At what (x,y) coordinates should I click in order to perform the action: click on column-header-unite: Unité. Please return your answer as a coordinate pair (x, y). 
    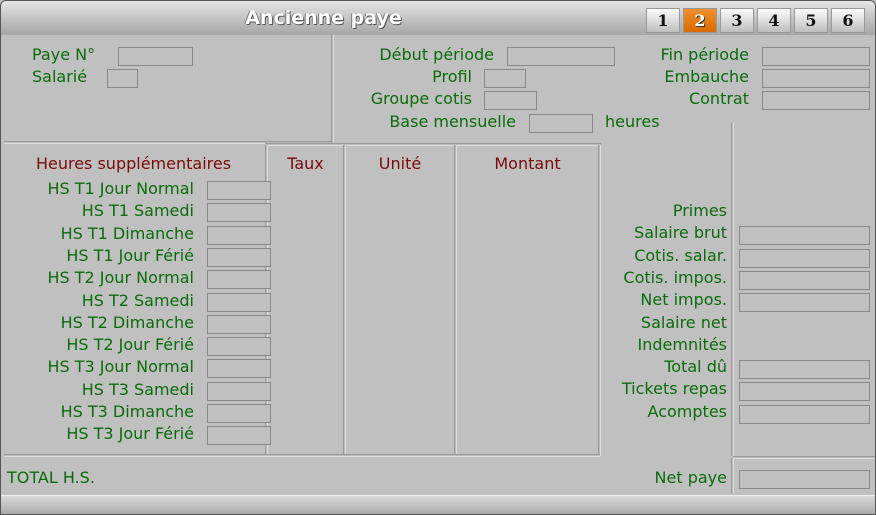
    Looking at the image, I should click on (400, 163).